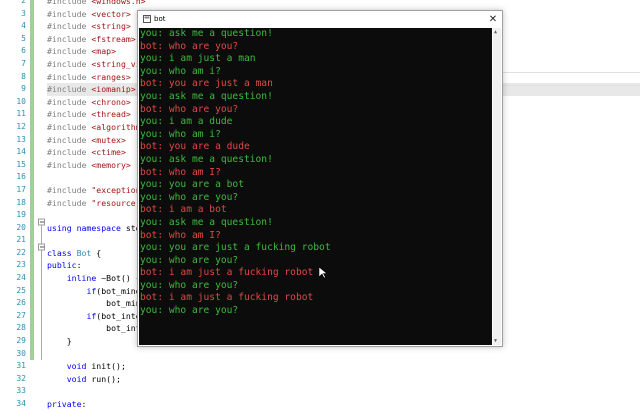 This screenshot has height=411, width=640. What do you see at coordinates (21, 152) in the screenshot?
I see `line-number: 14` at bounding box center [21, 152].